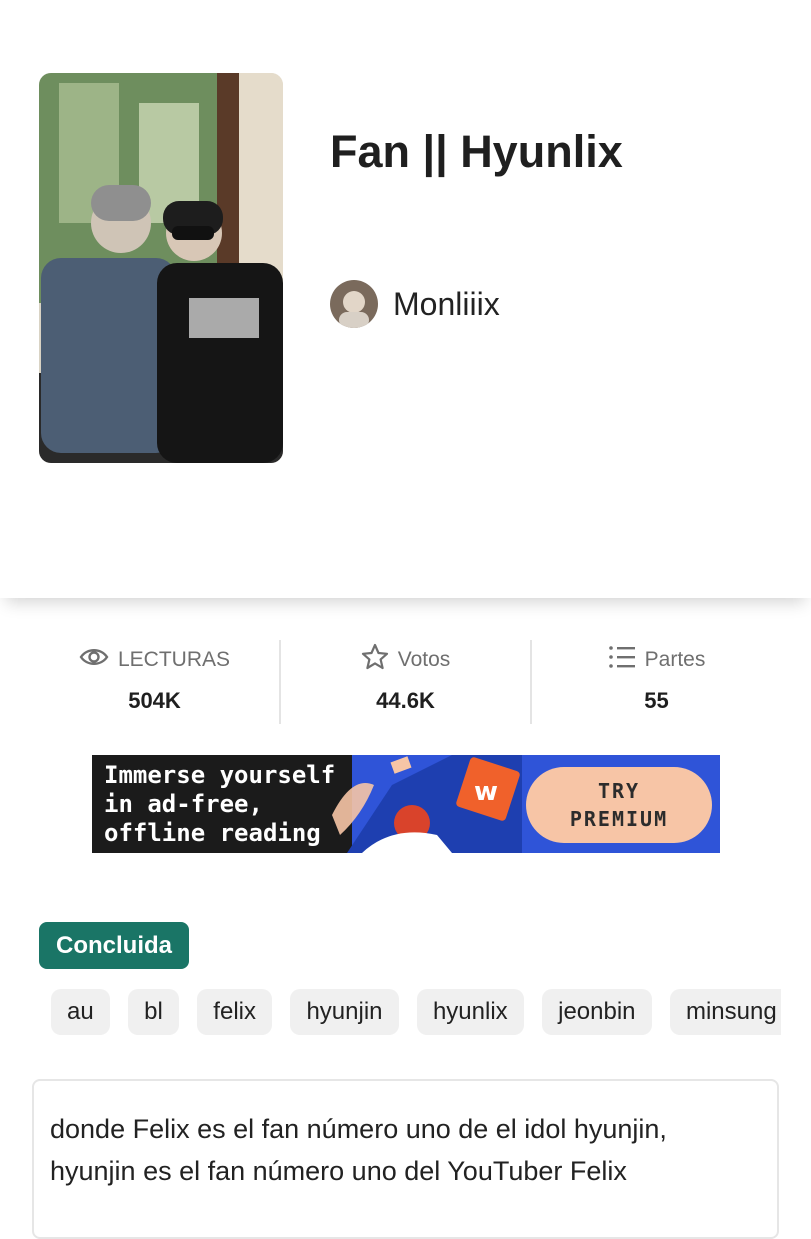 The width and height of the screenshot is (811, 1239). What do you see at coordinates (80, 1012) in the screenshot?
I see `tag-item: au` at bounding box center [80, 1012].